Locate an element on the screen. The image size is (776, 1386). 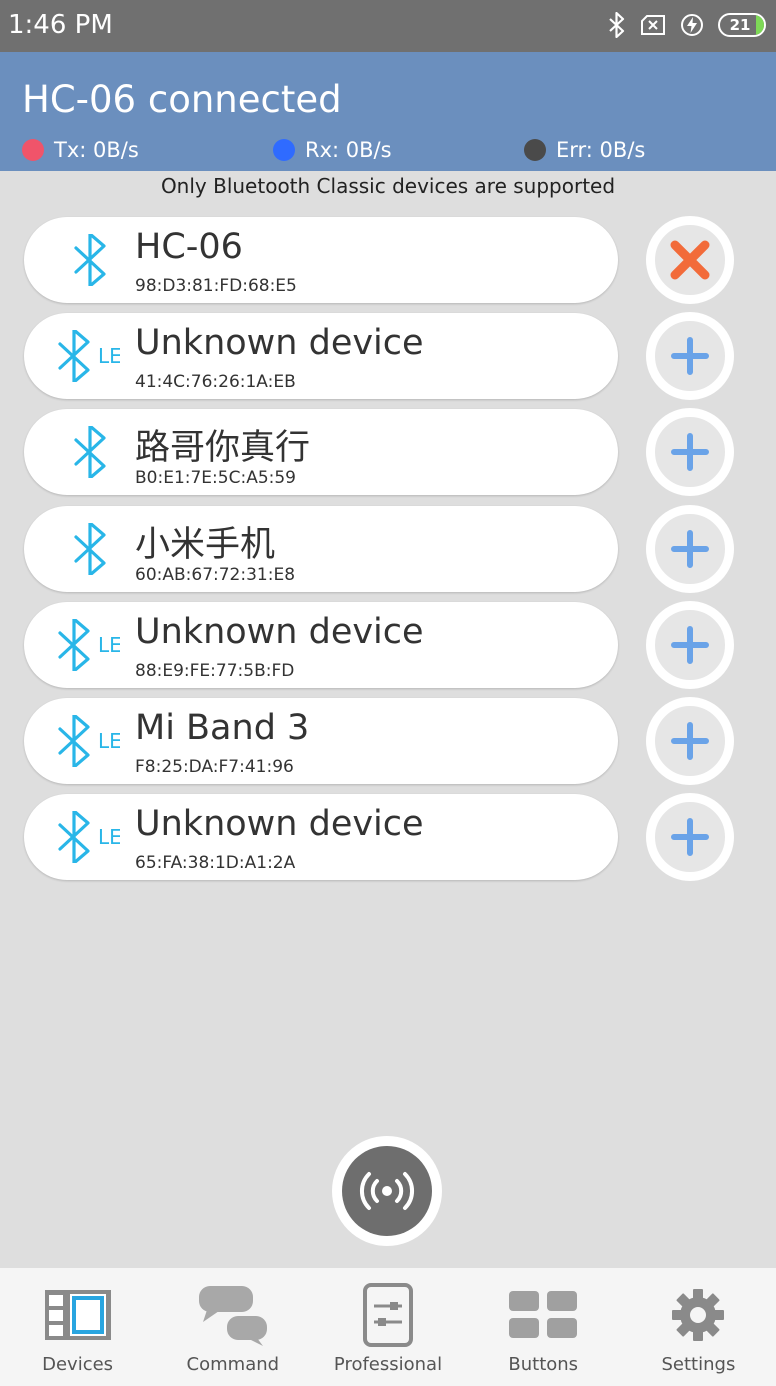
charging-icon is located at coordinates (692, 25).